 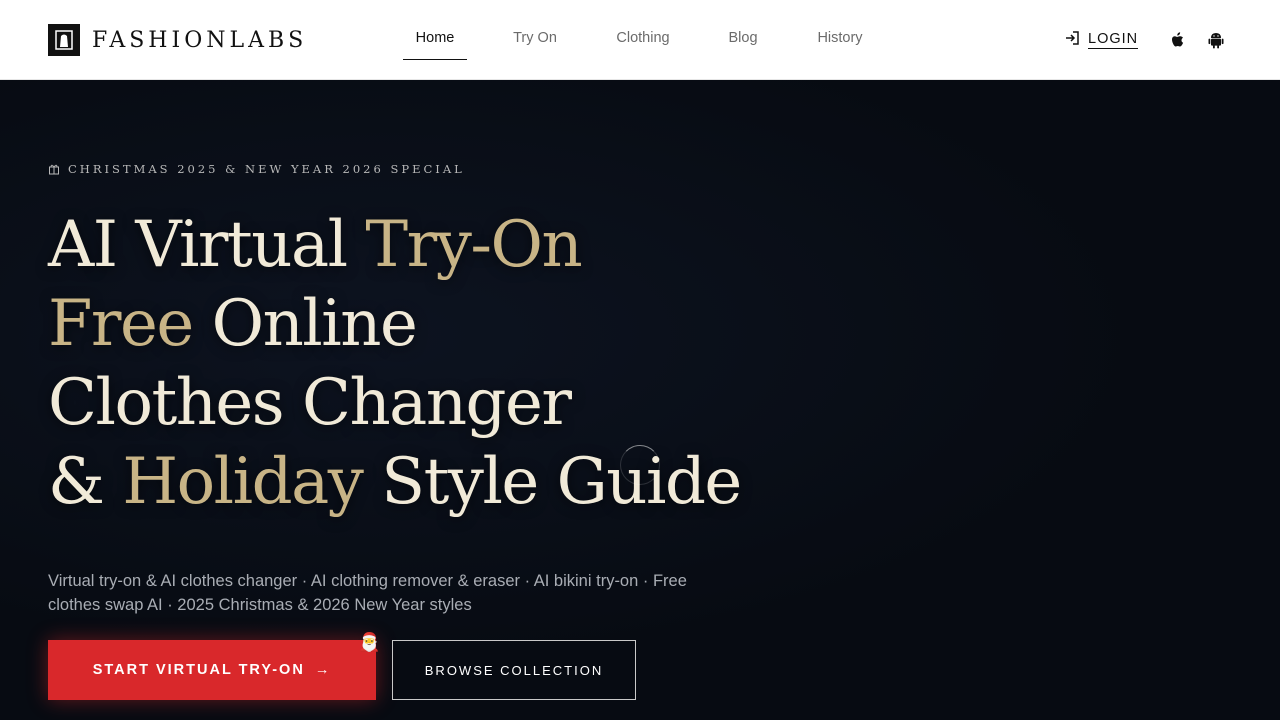 What do you see at coordinates (1216, 40) in the screenshot?
I see `android-icon` at bounding box center [1216, 40].